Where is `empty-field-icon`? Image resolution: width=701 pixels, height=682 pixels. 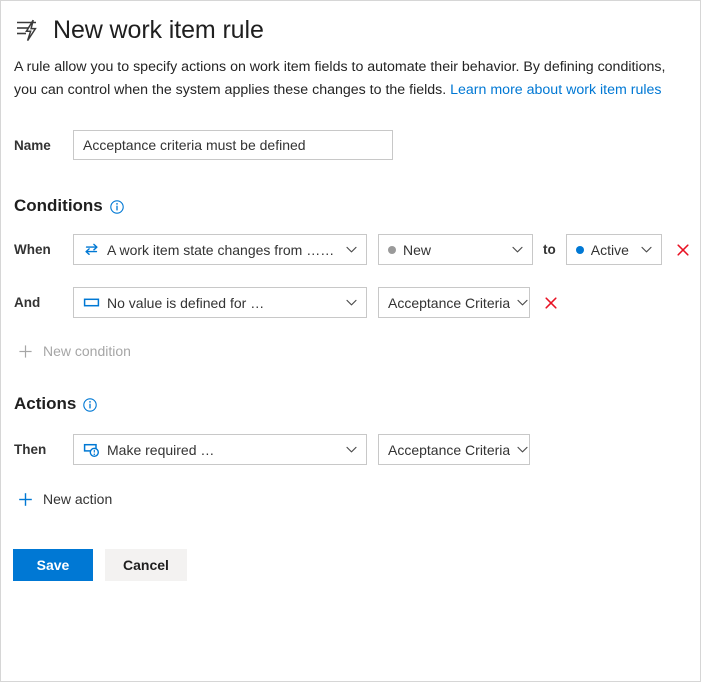 empty-field-icon is located at coordinates (91, 302).